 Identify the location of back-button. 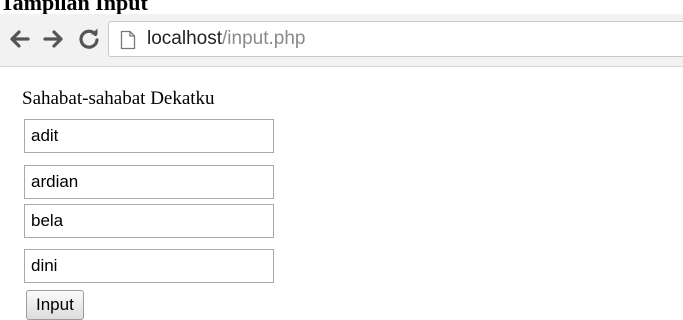
(19, 39).